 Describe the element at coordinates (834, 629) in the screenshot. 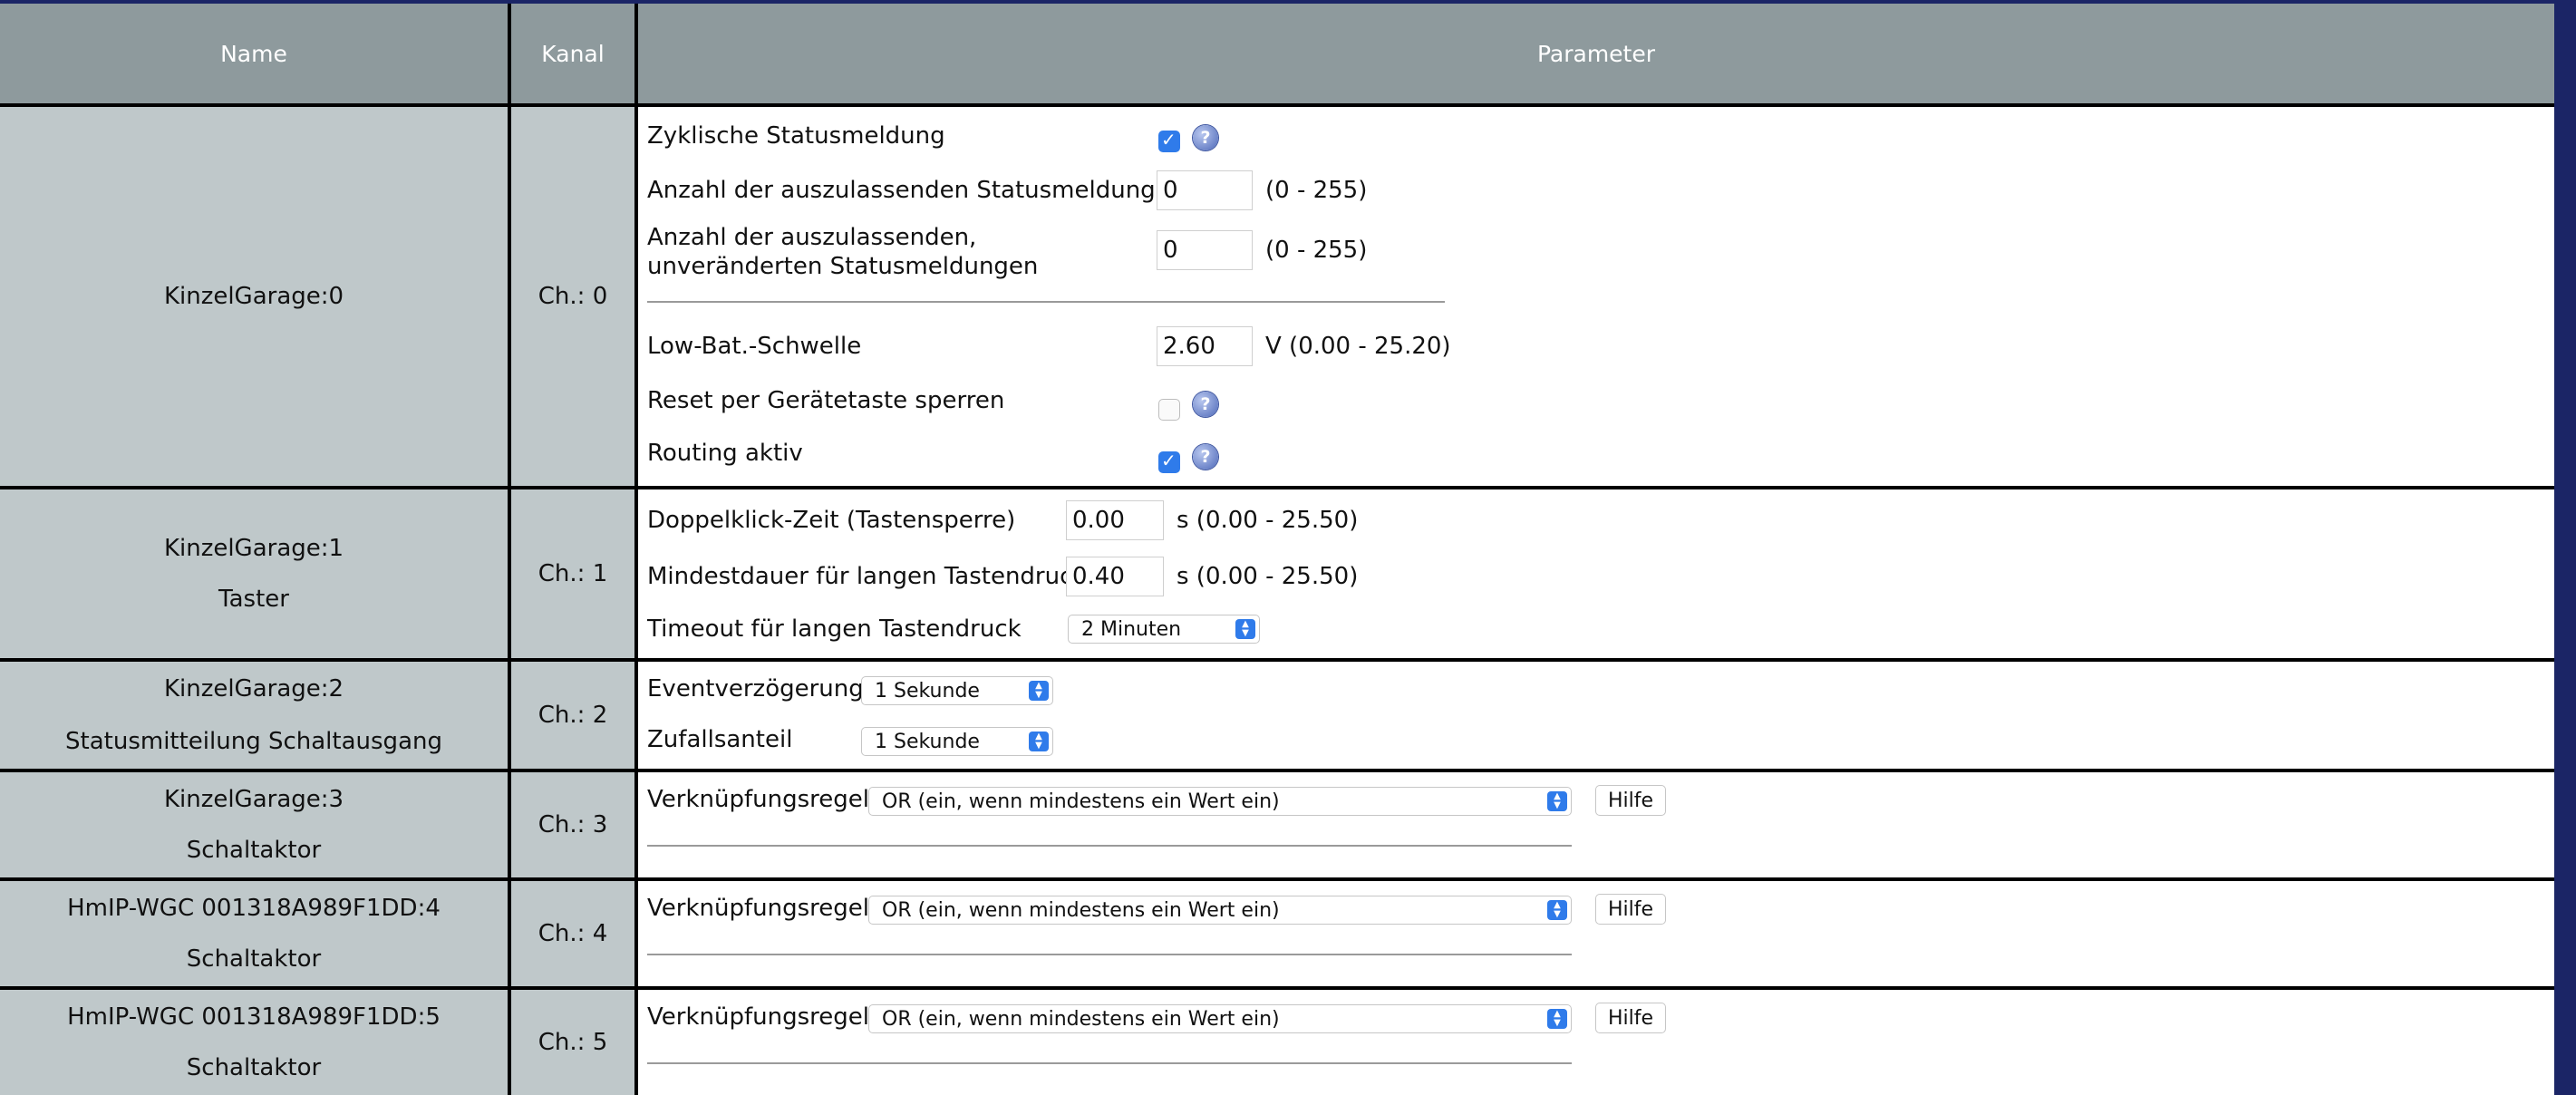

I see `param-label-timeout: Timeout für langen Tastendruck` at that location.